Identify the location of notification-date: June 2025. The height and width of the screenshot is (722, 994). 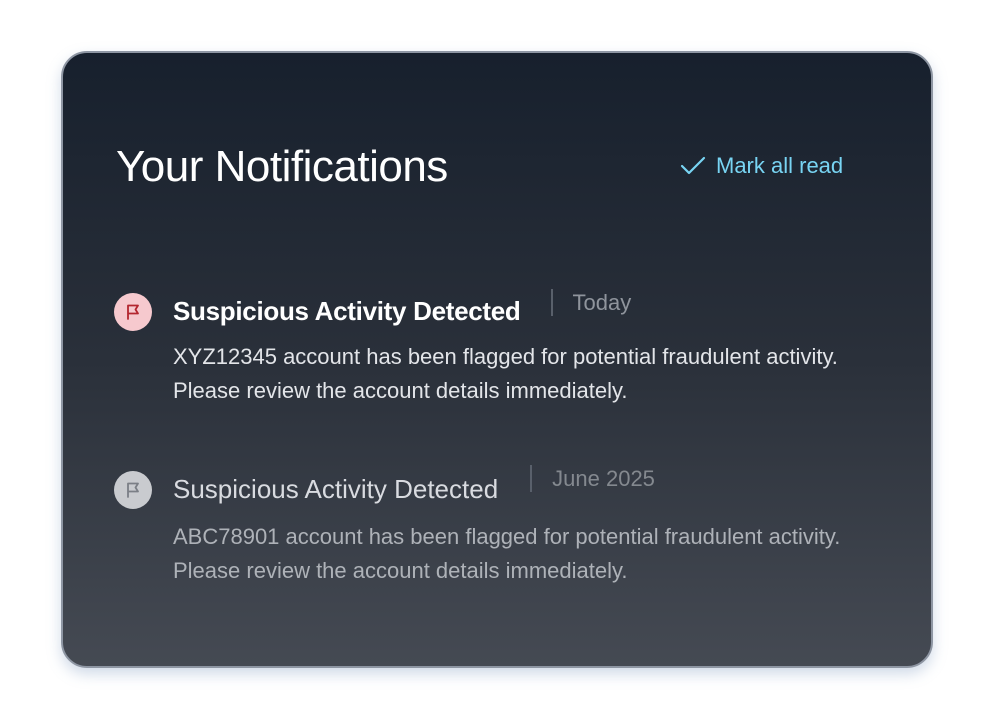
(603, 478).